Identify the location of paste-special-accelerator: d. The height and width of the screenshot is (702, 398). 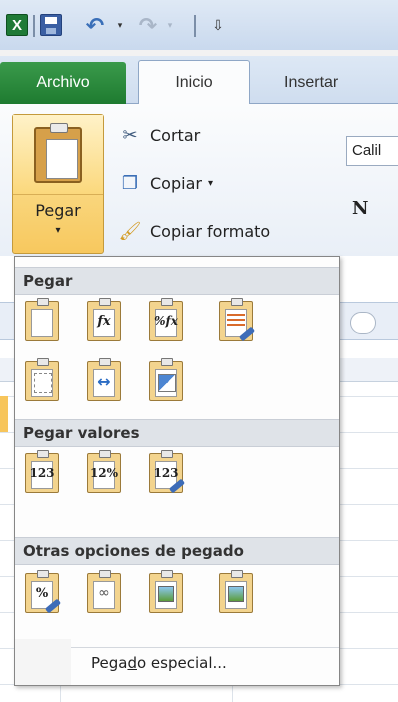
(132, 663).